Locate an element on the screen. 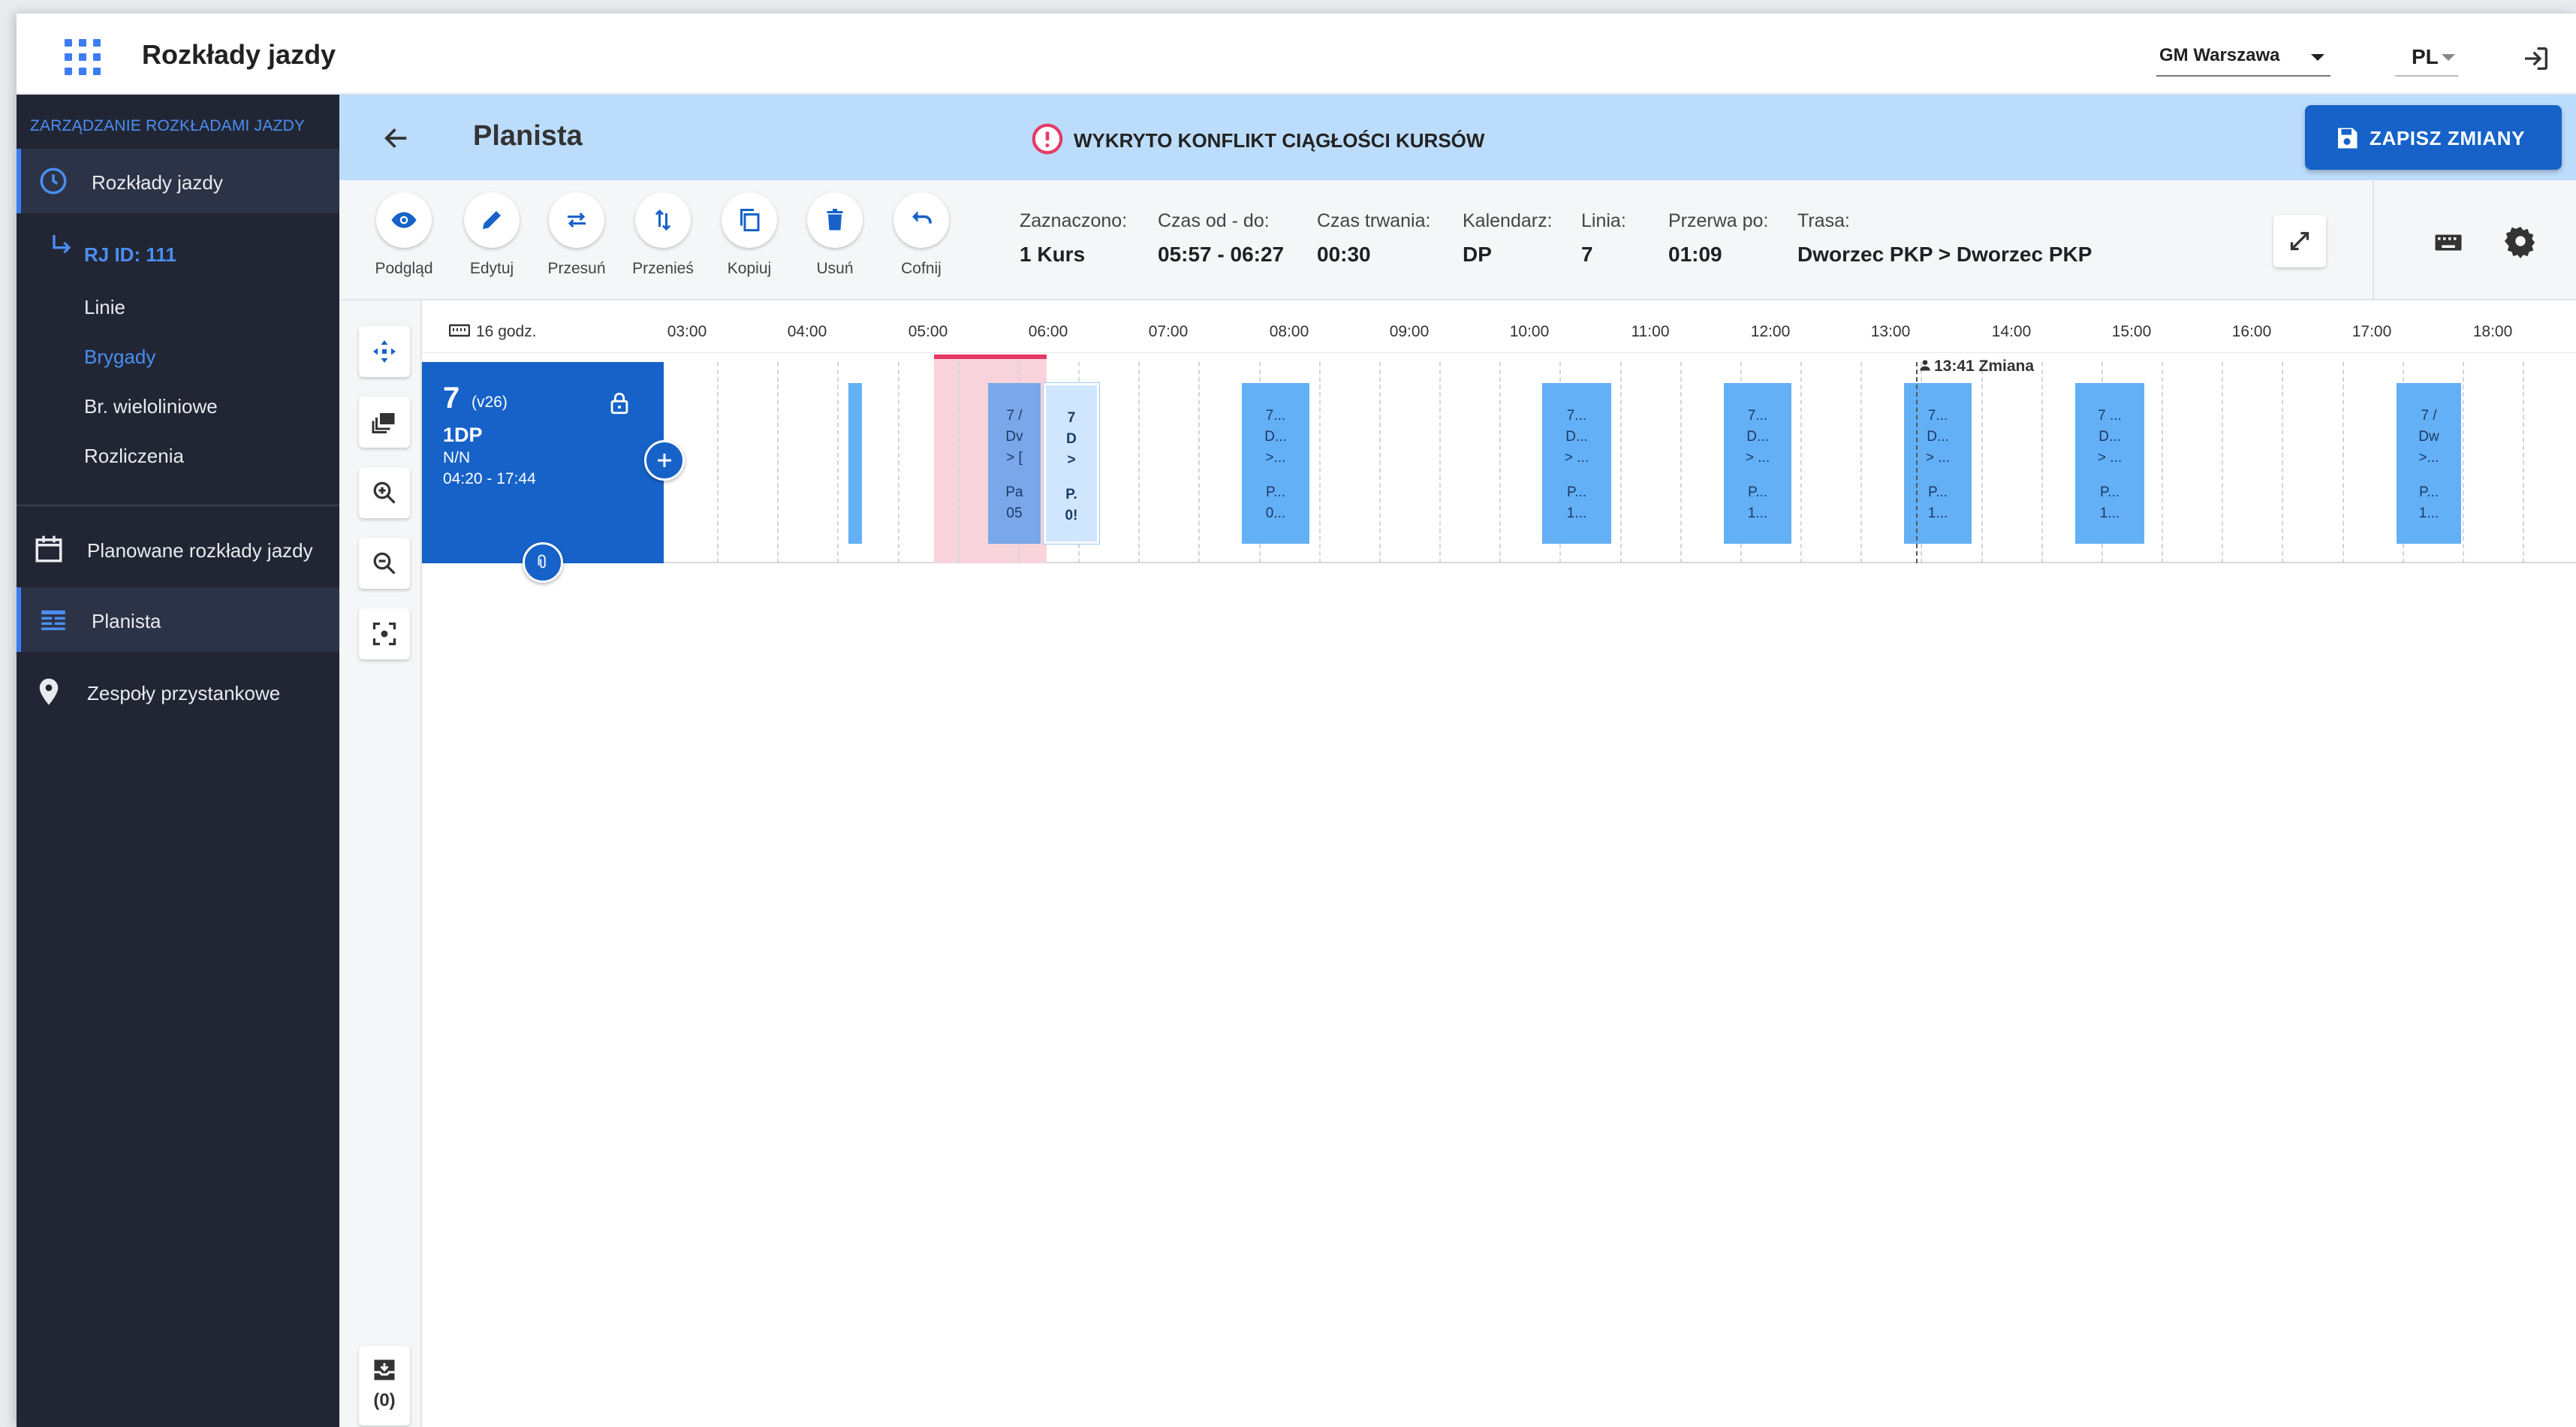 Image resolution: width=2576 pixels, height=1427 pixels. save-button: ZAPISZ ZMIANY is located at coordinates (2433, 138).